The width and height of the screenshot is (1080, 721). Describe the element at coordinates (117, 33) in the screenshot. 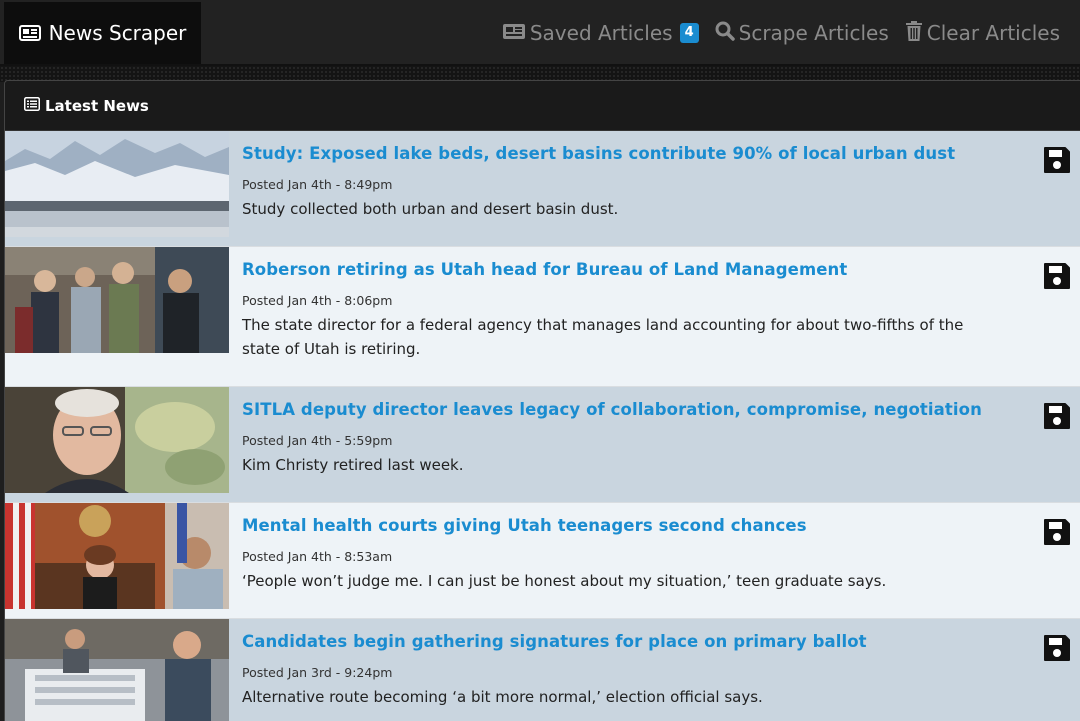

I see `brand-label: News Scraper` at that location.